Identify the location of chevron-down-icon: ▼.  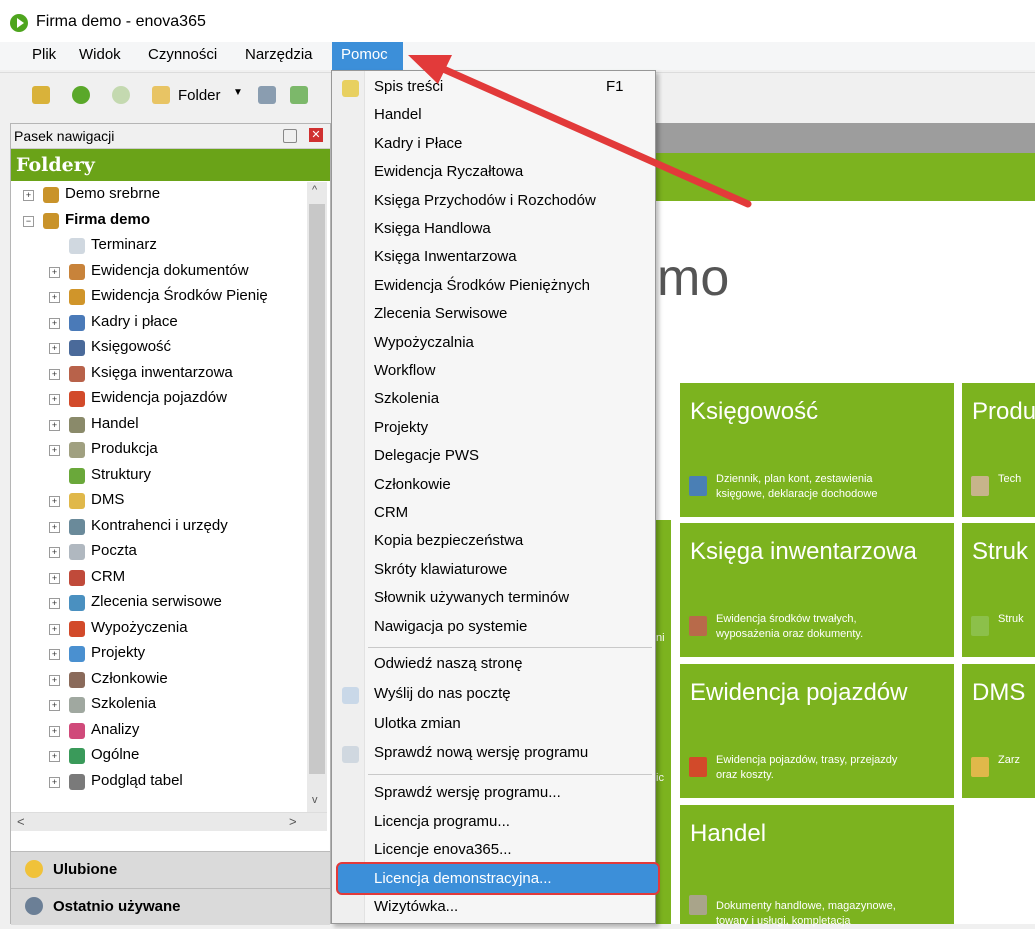
(238, 92).